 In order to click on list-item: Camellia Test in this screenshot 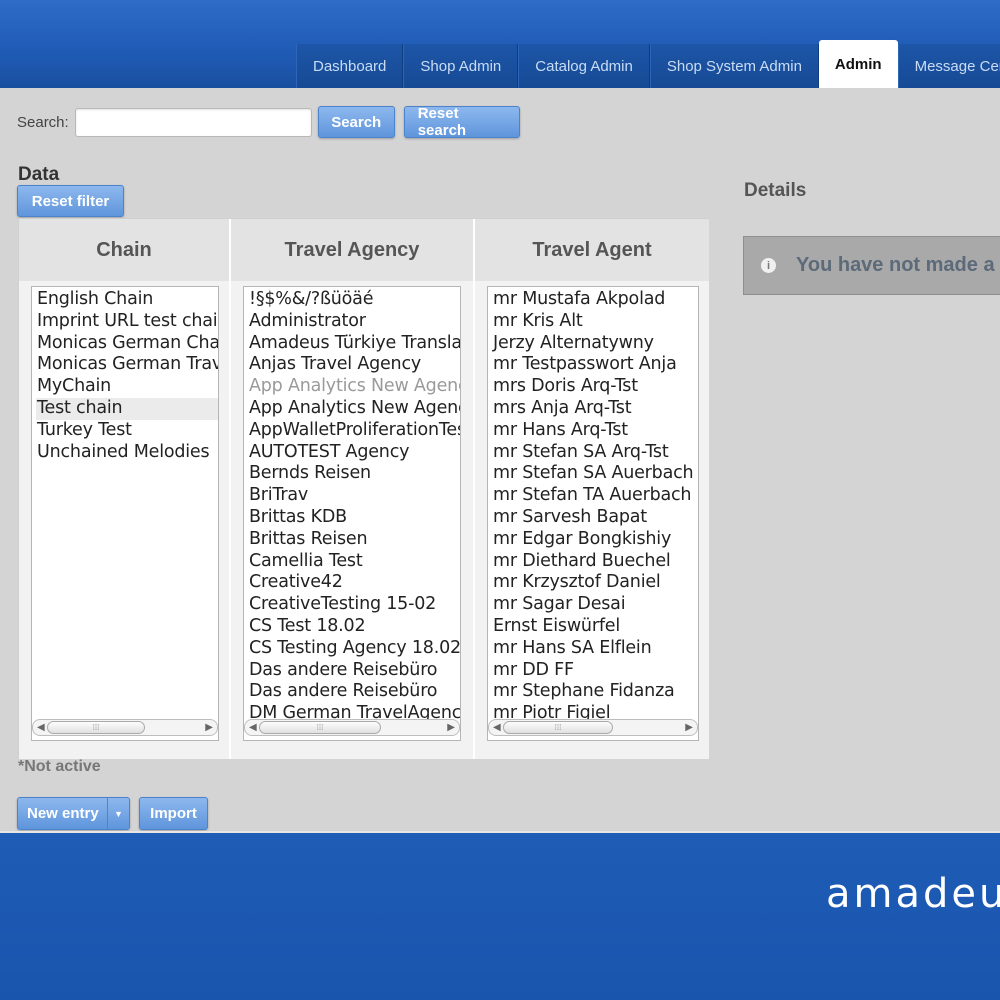, I will do `click(354, 562)`.